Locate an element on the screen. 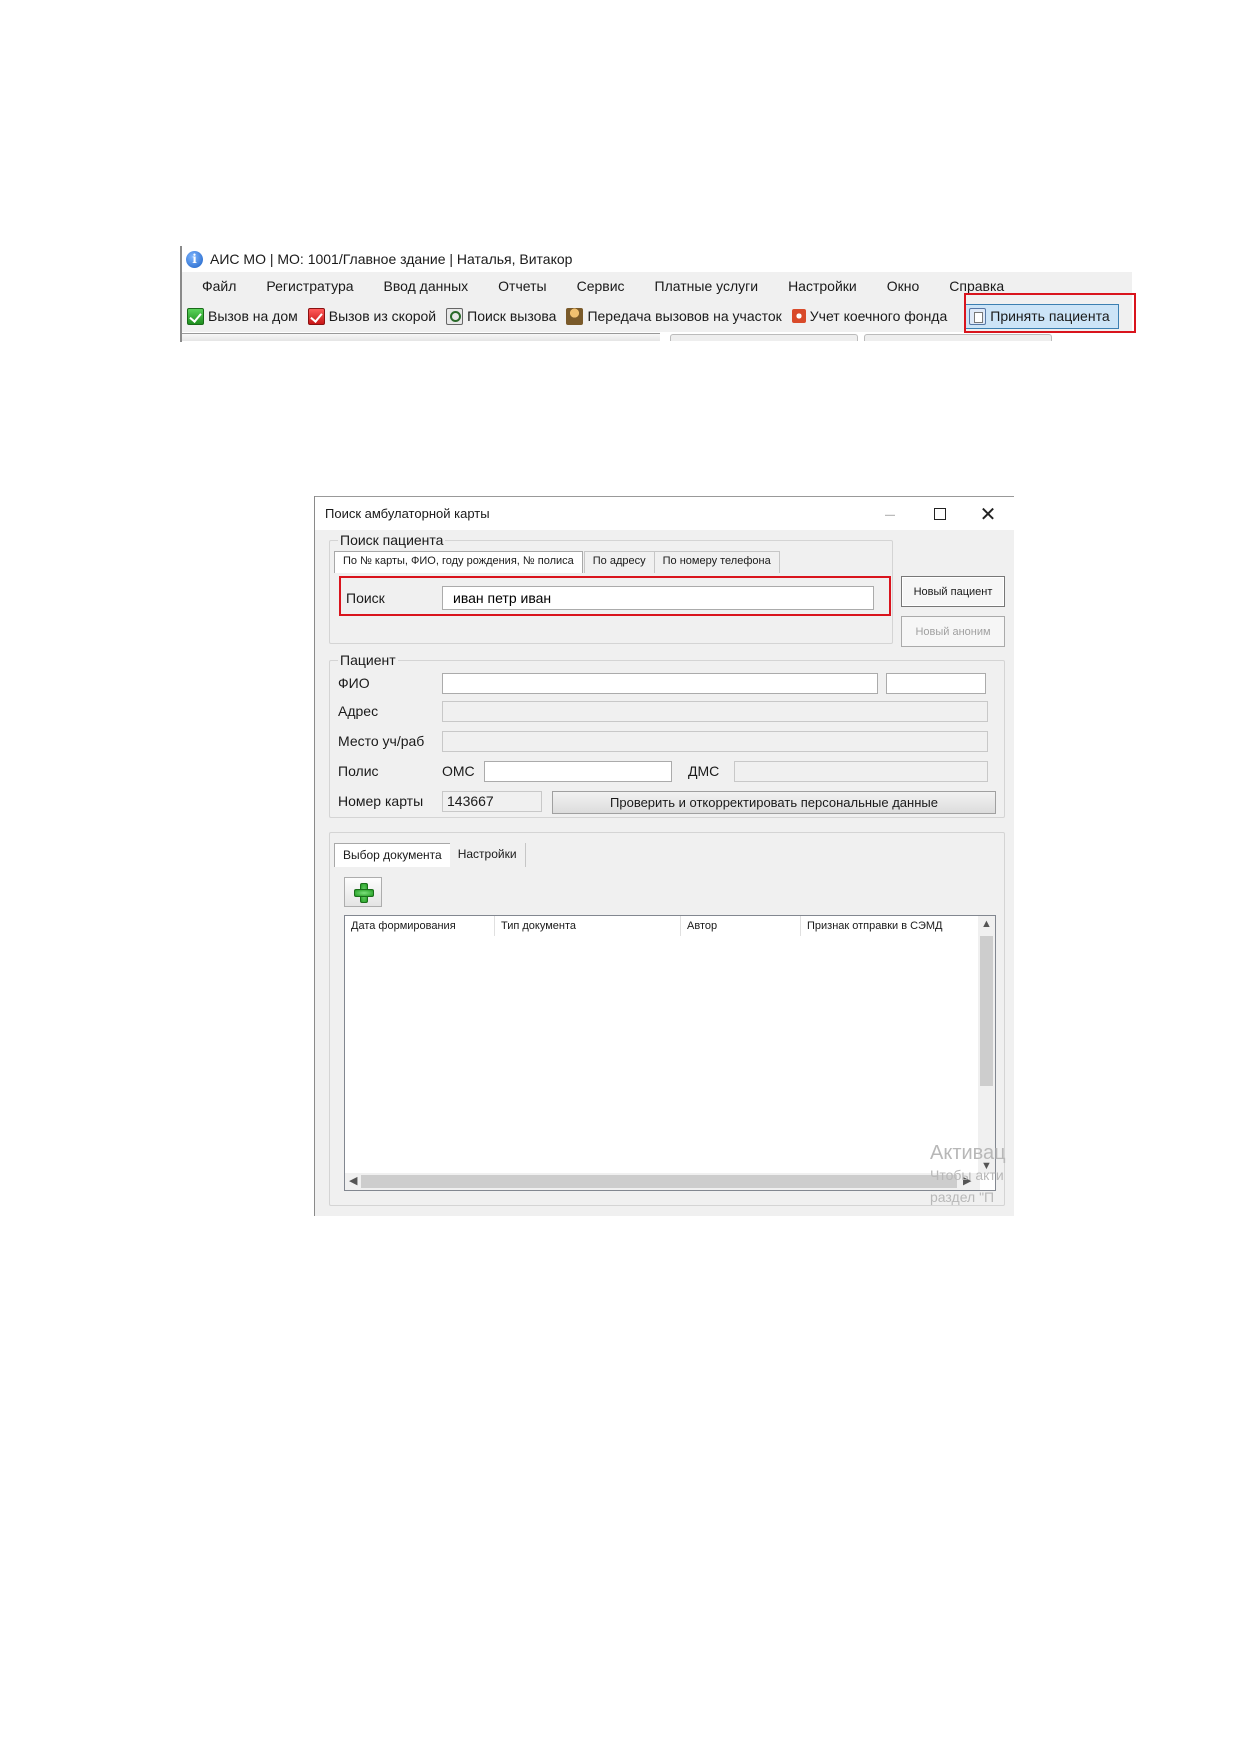 The height and width of the screenshot is (1754, 1240). vertical-scrollbar: ▲ ▼ is located at coordinates (986, 1045).